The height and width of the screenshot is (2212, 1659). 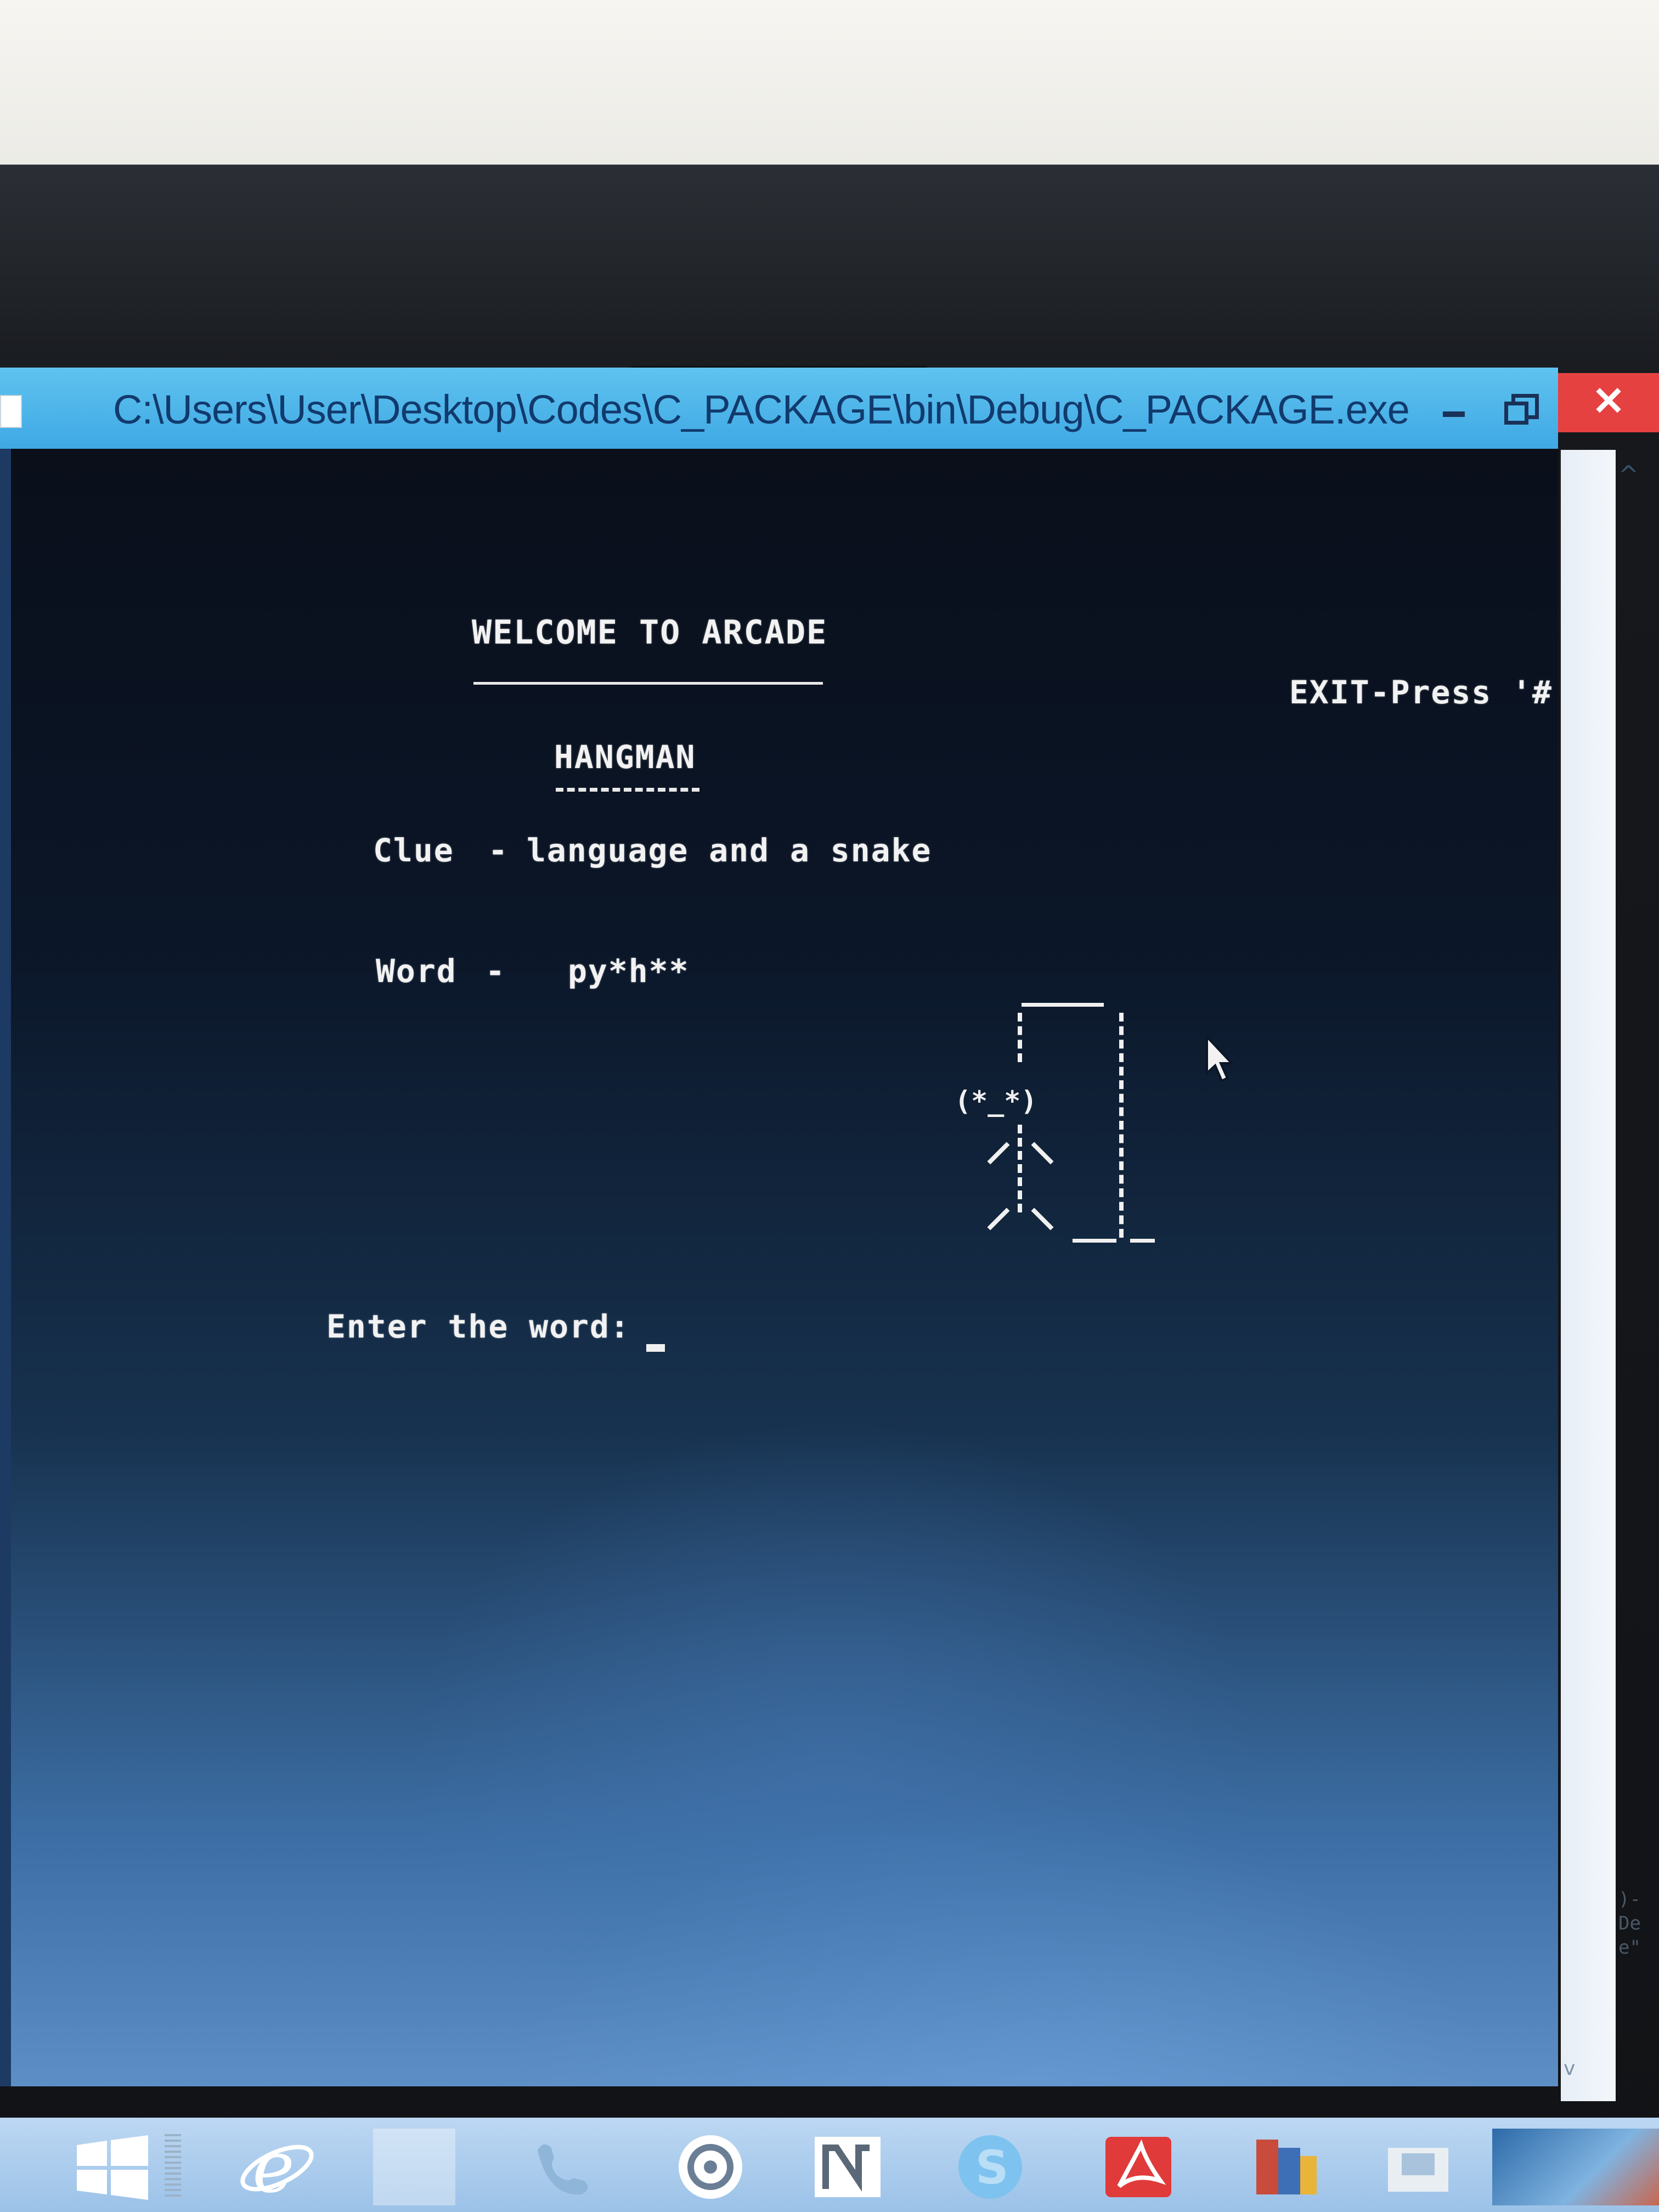 I want to click on internet-explorer-icon: e, so click(x=277, y=2167).